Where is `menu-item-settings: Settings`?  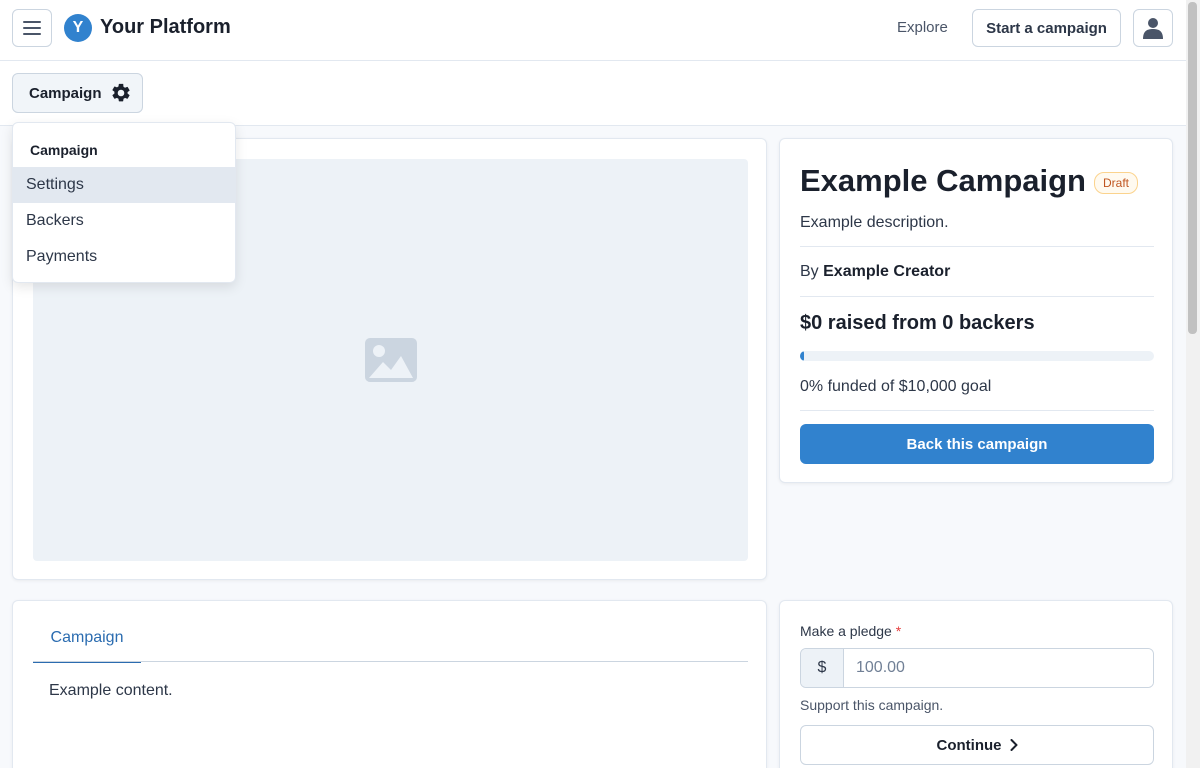 menu-item-settings: Settings is located at coordinates (124, 185).